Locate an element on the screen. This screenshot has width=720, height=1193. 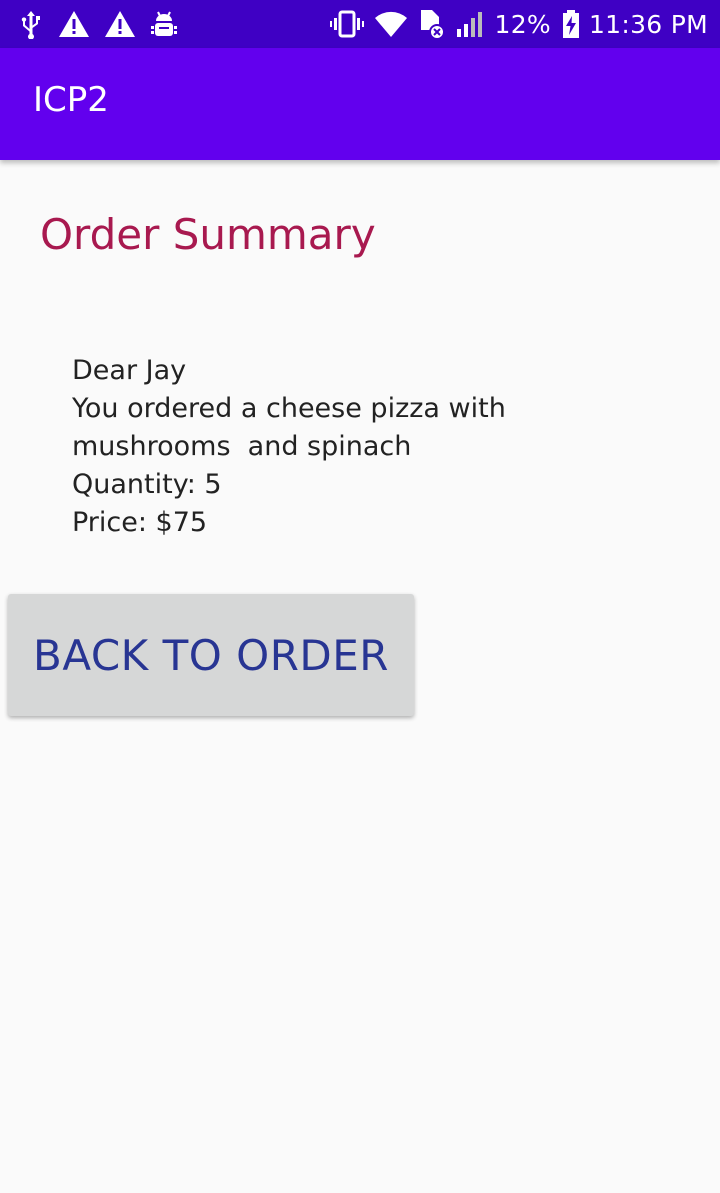
usb-icon is located at coordinates (31, 24).